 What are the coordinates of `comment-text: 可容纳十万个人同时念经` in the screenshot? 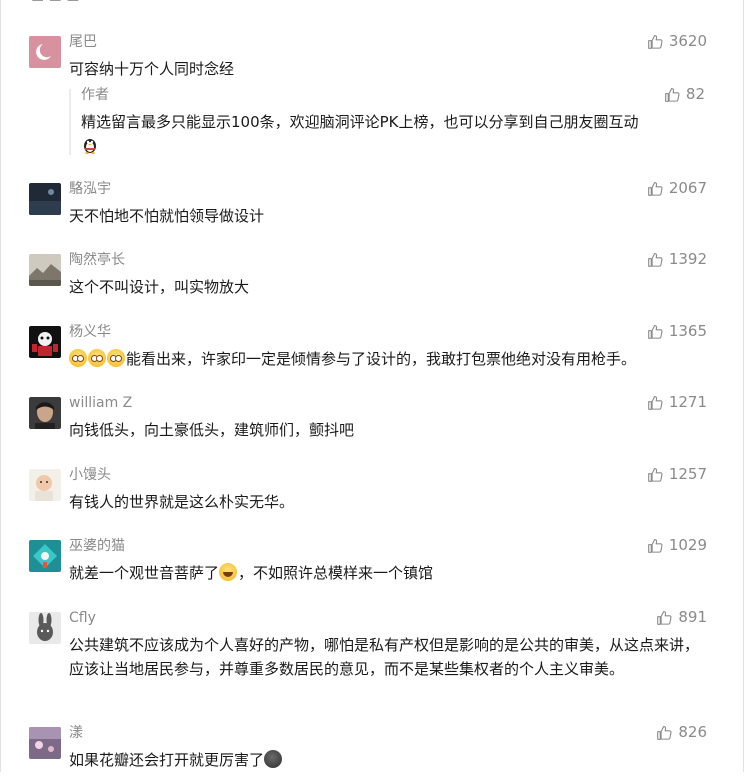 It's located at (152, 69).